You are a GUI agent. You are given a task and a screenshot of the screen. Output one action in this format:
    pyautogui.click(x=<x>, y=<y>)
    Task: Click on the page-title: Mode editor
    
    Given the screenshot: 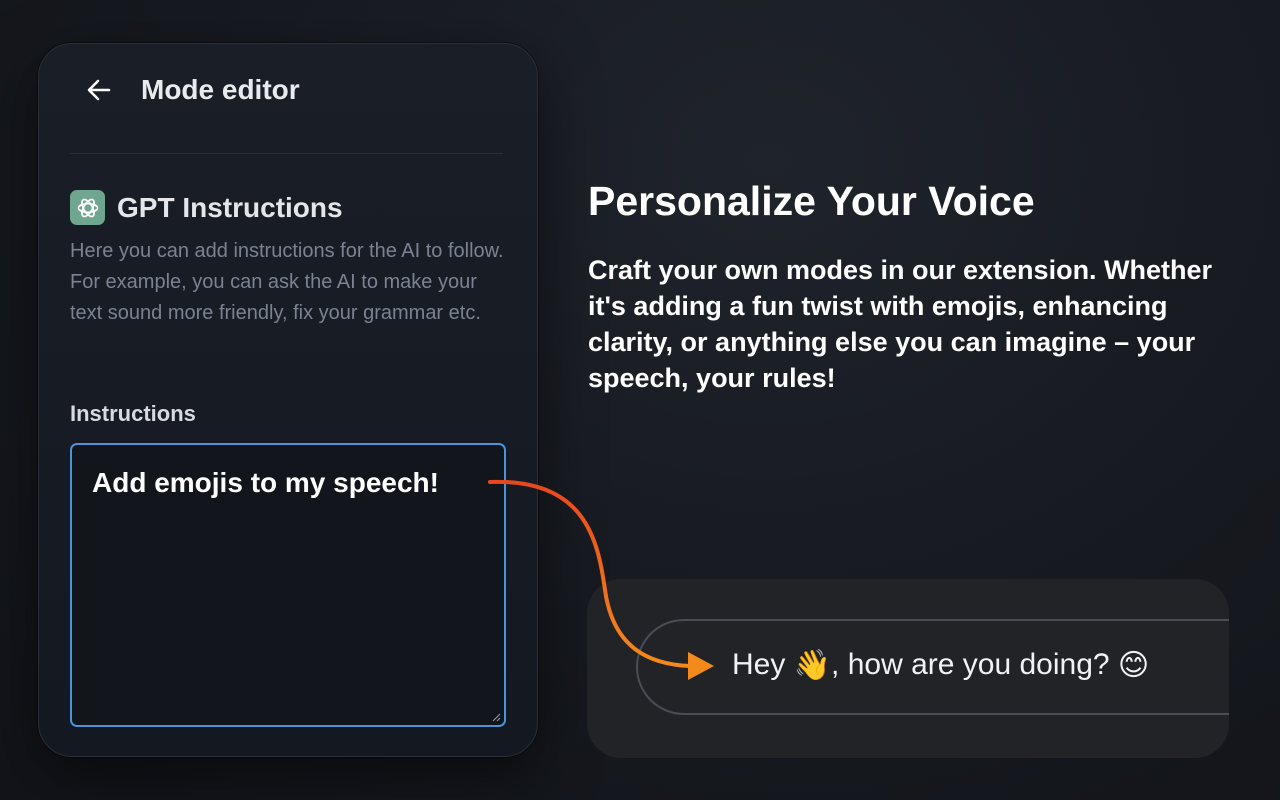 What is the action you would take?
    pyautogui.click(x=220, y=89)
    